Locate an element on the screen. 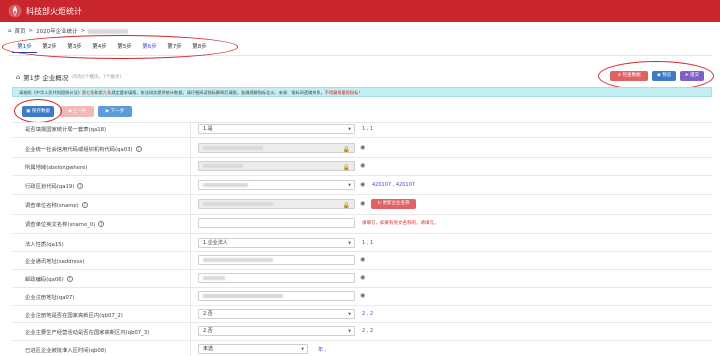 This screenshot has height=356, width=720. breadcrumb: ⌂ 首页 > 2020年企业统计 > is located at coordinates (68, 31).